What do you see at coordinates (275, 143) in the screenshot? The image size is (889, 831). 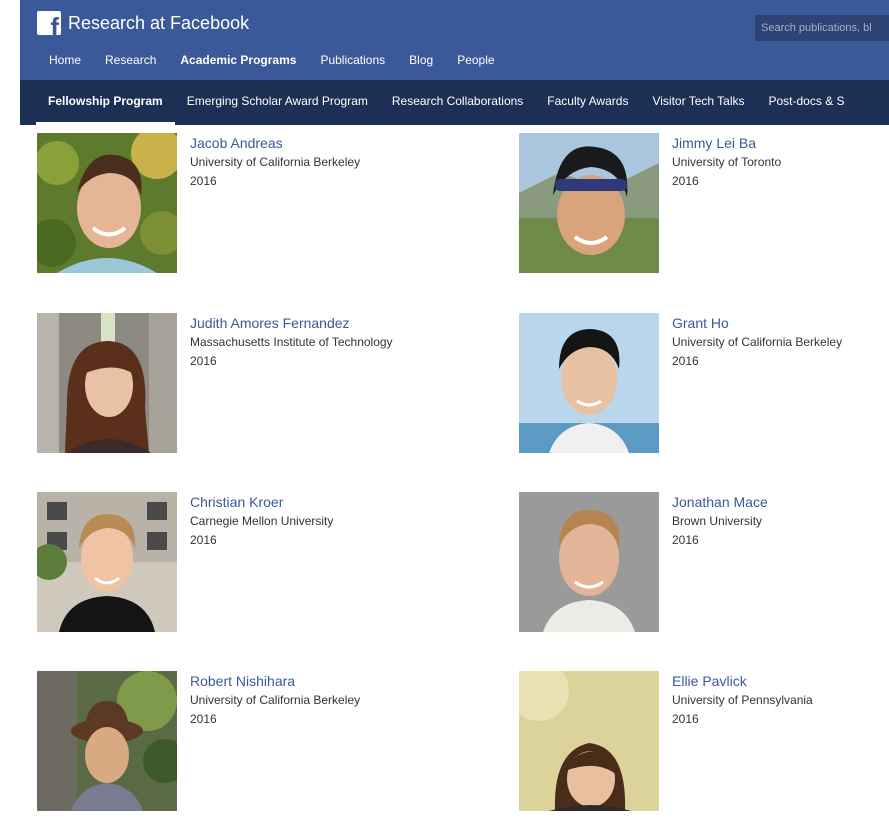 I see `fellow-name: Jacob Andreas` at bounding box center [275, 143].